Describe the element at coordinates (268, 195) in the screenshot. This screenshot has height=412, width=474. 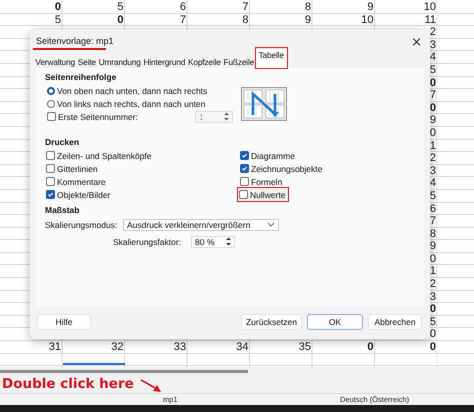
I see `checkbox-label: Nullwerte` at that location.